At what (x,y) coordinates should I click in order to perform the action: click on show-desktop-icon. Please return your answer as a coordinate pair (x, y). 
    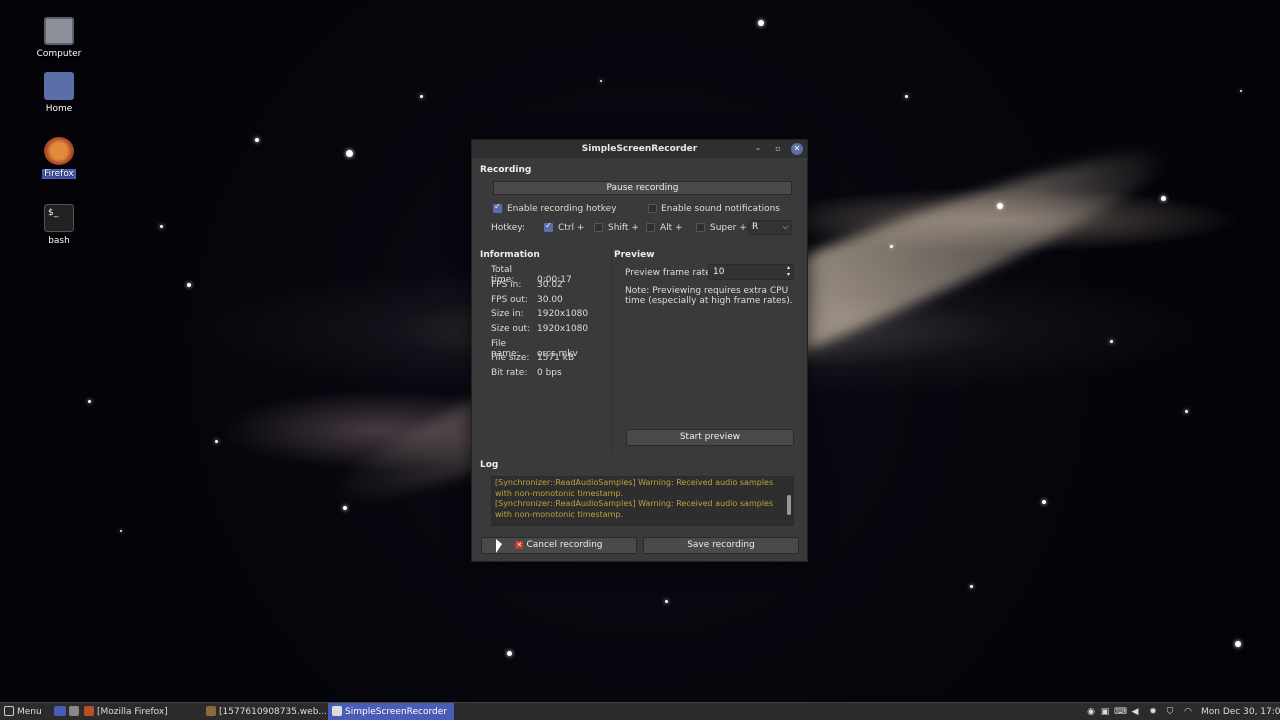
    Looking at the image, I should click on (60, 710).